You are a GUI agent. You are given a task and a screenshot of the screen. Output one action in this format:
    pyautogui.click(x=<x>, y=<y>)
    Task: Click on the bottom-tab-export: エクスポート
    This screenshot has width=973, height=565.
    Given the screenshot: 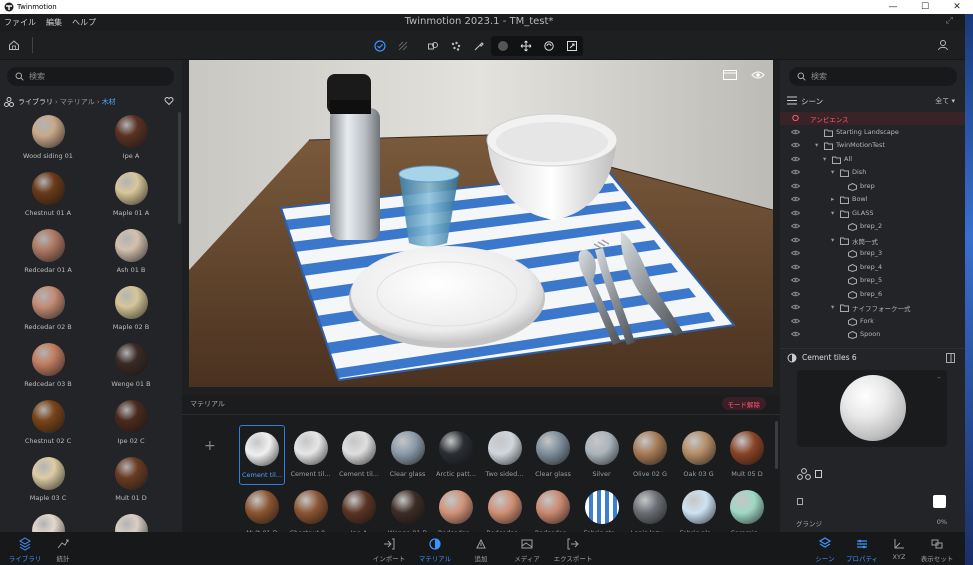 What is the action you would take?
    pyautogui.click(x=573, y=550)
    